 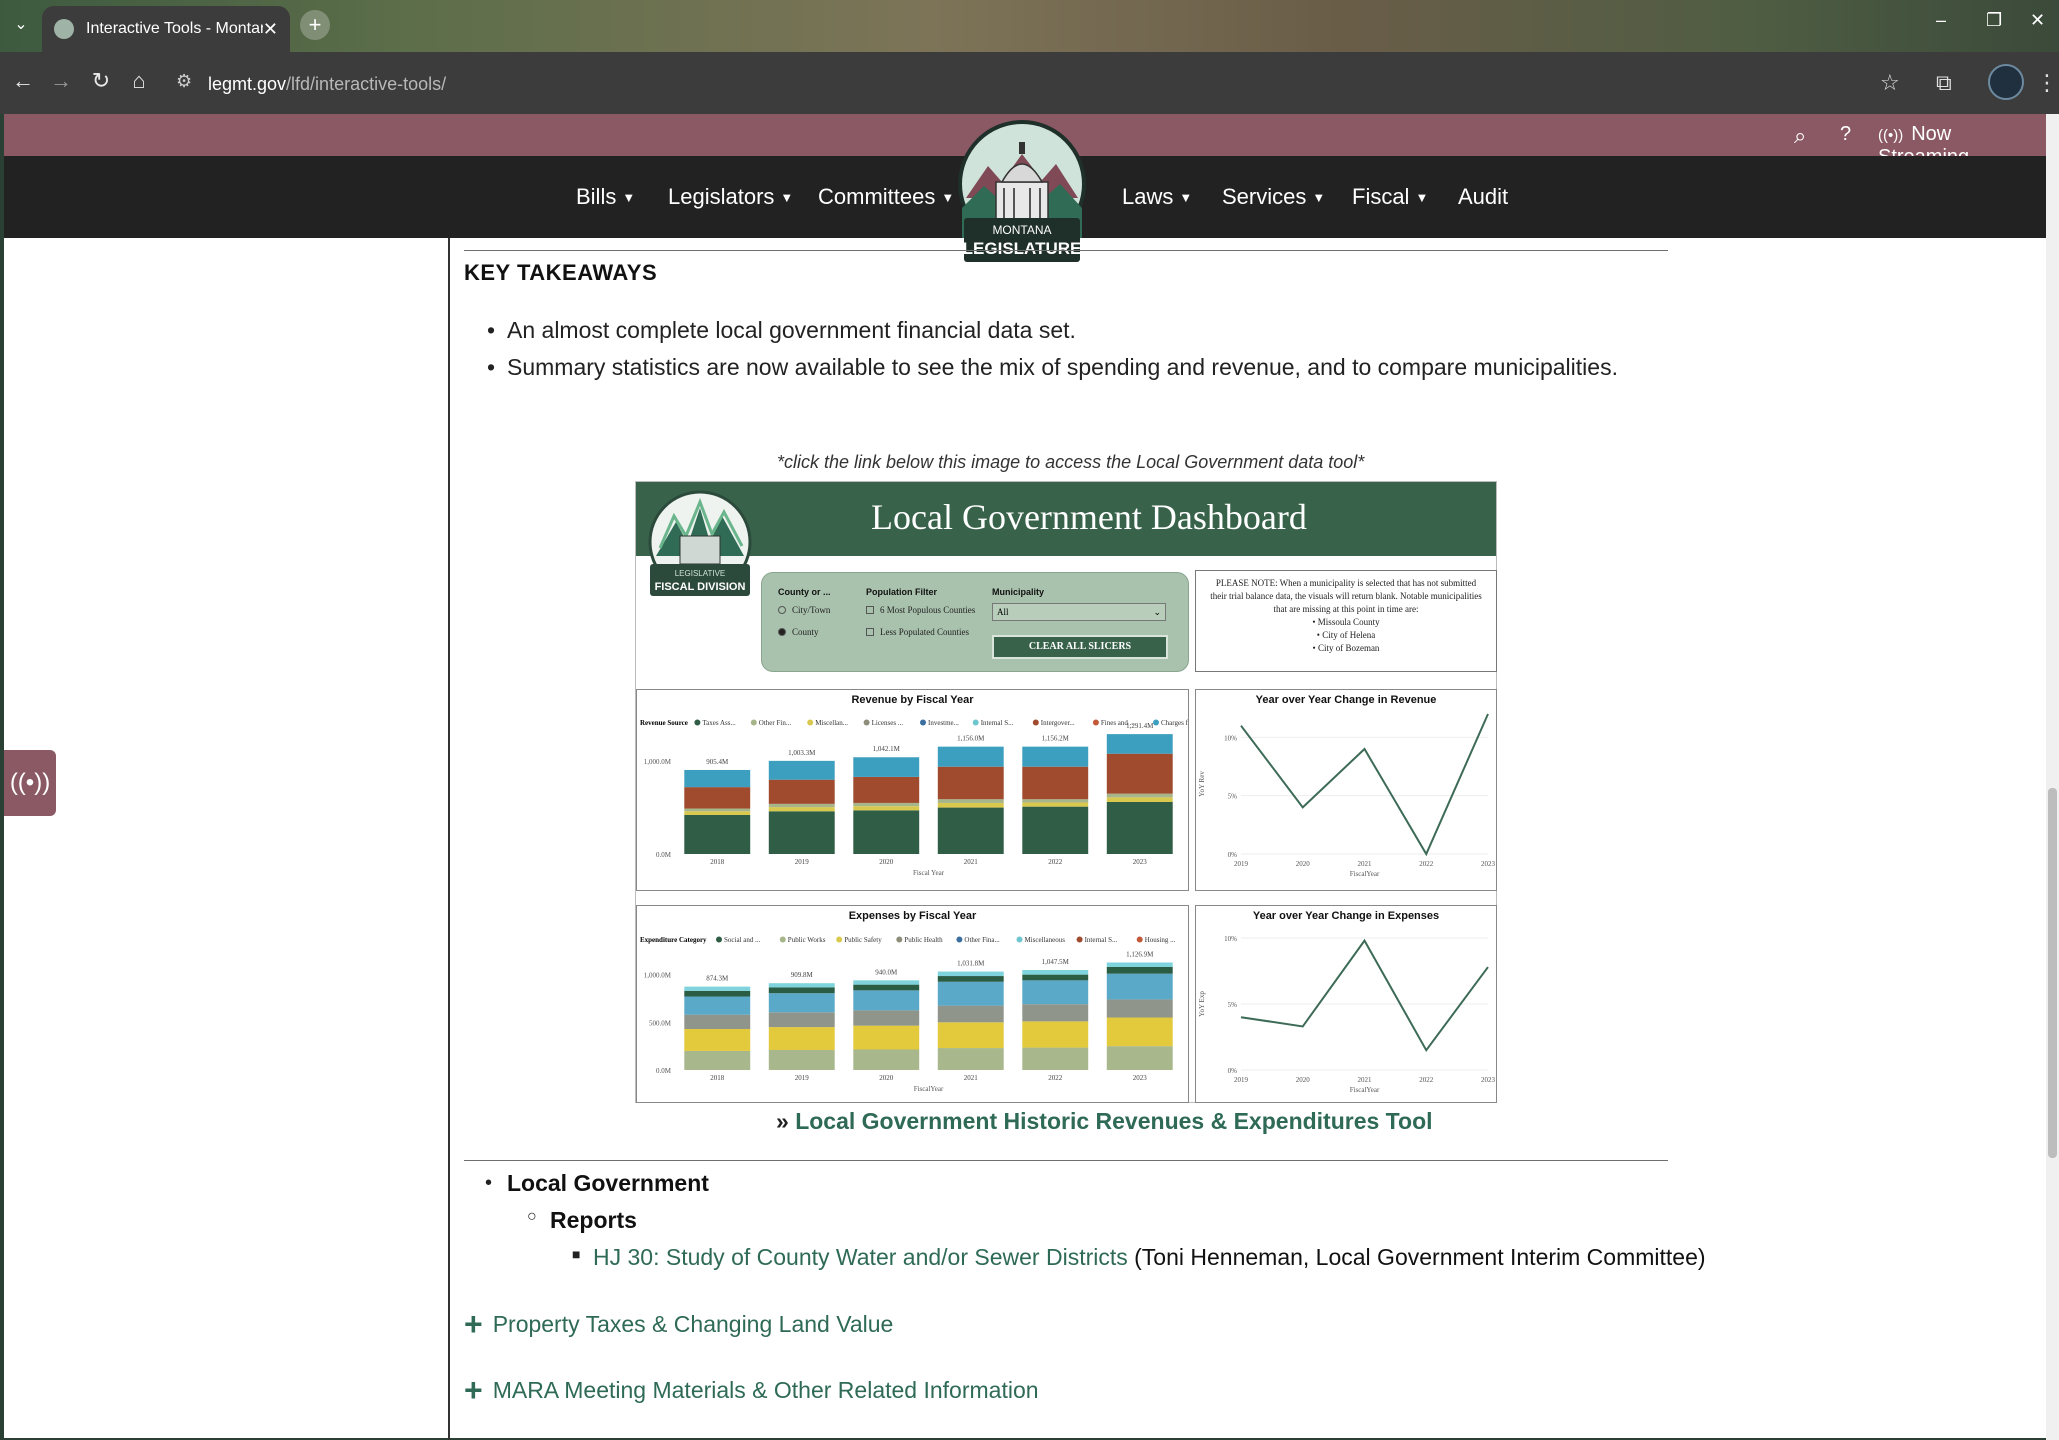 What do you see at coordinates (1233, 1071) in the screenshot?
I see `y-tick-label: 0%` at bounding box center [1233, 1071].